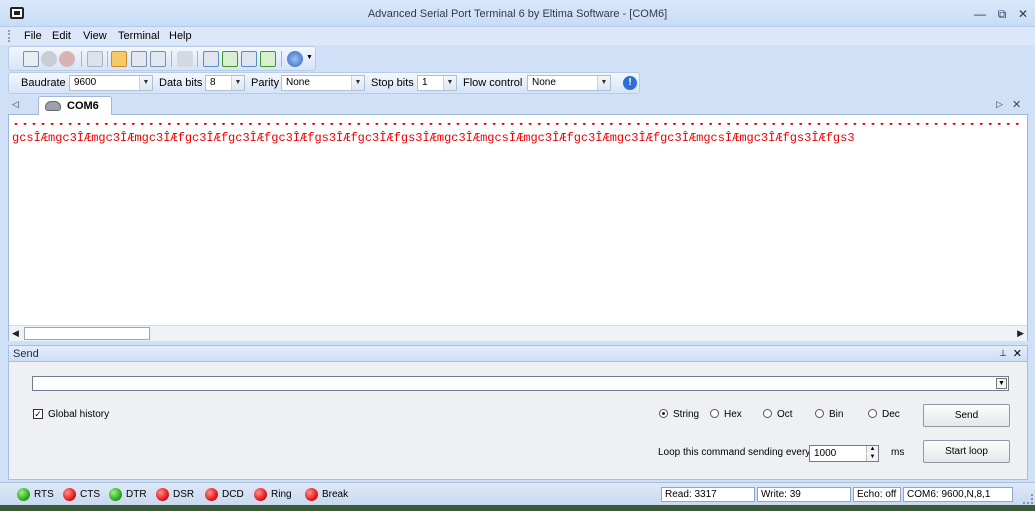 The image size is (1035, 511). Describe the element at coordinates (225, 83) in the screenshot. I see `databits-select: 8 ▼` at that location.